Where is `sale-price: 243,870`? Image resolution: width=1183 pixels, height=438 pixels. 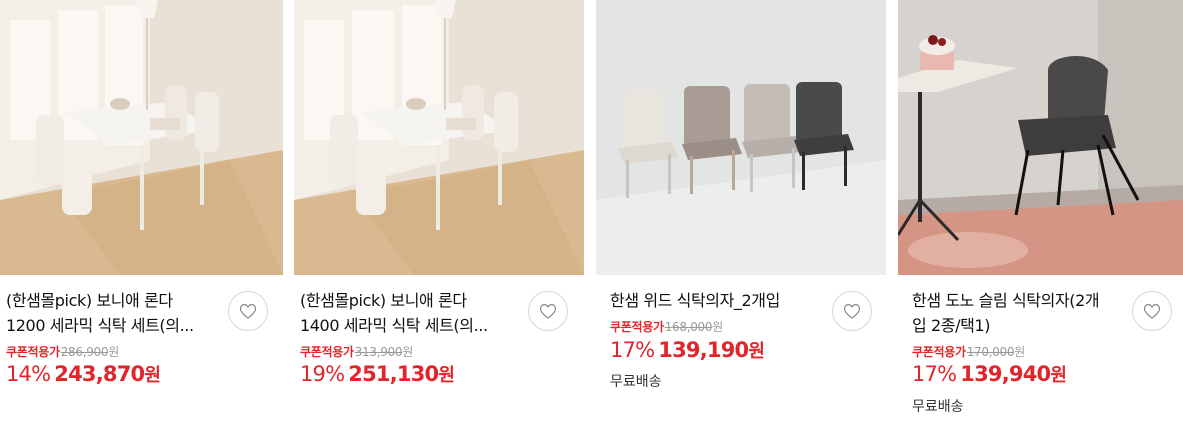
sale-price: 243,870 is located at coordinates (99, 374).